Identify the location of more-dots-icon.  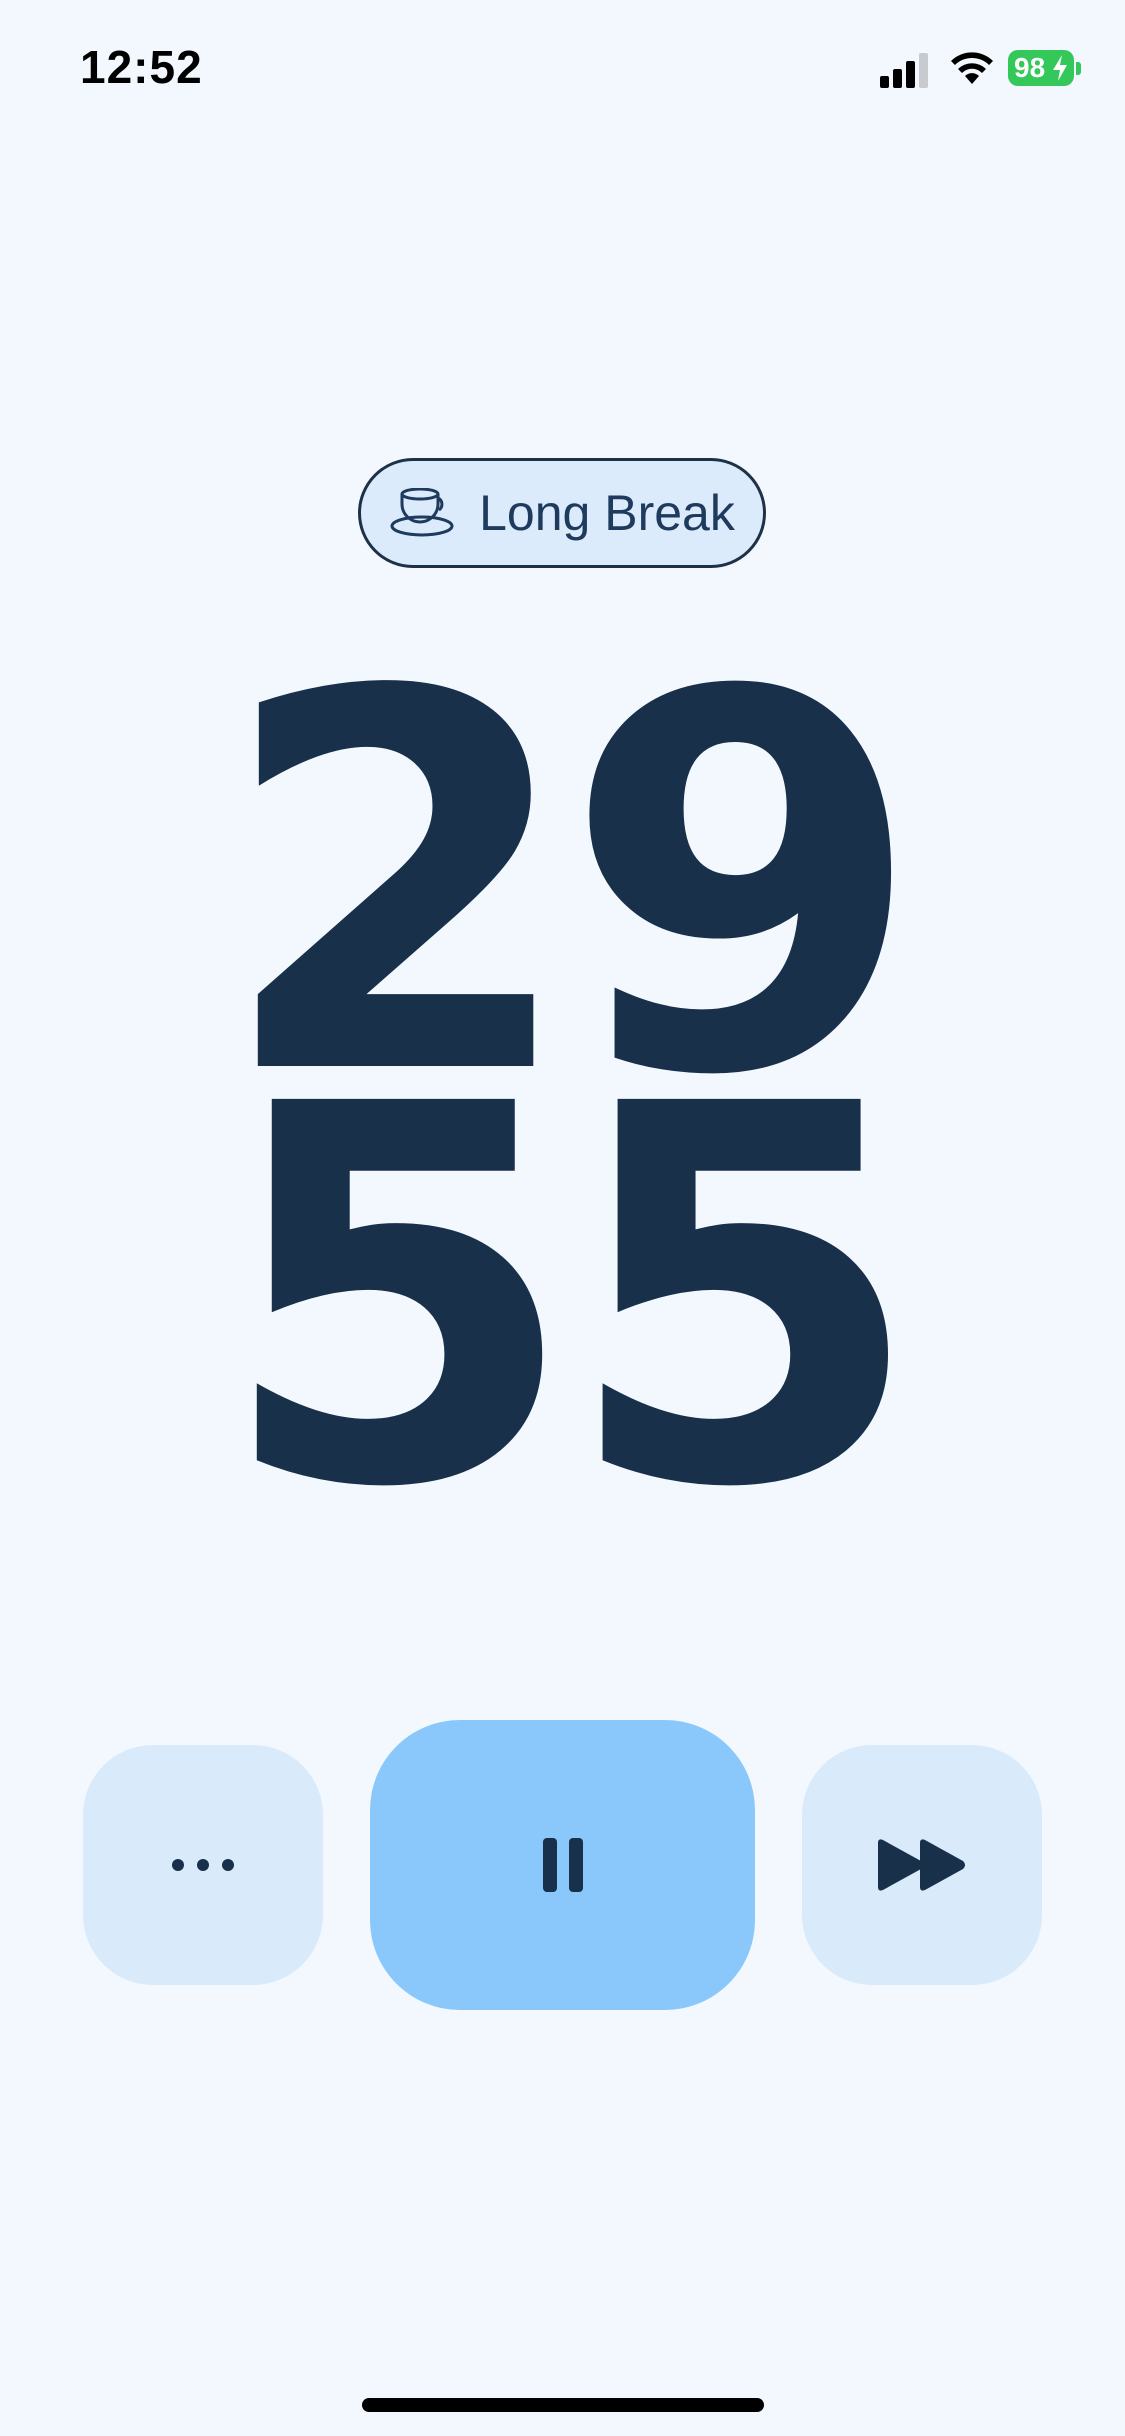
(203, 1865).